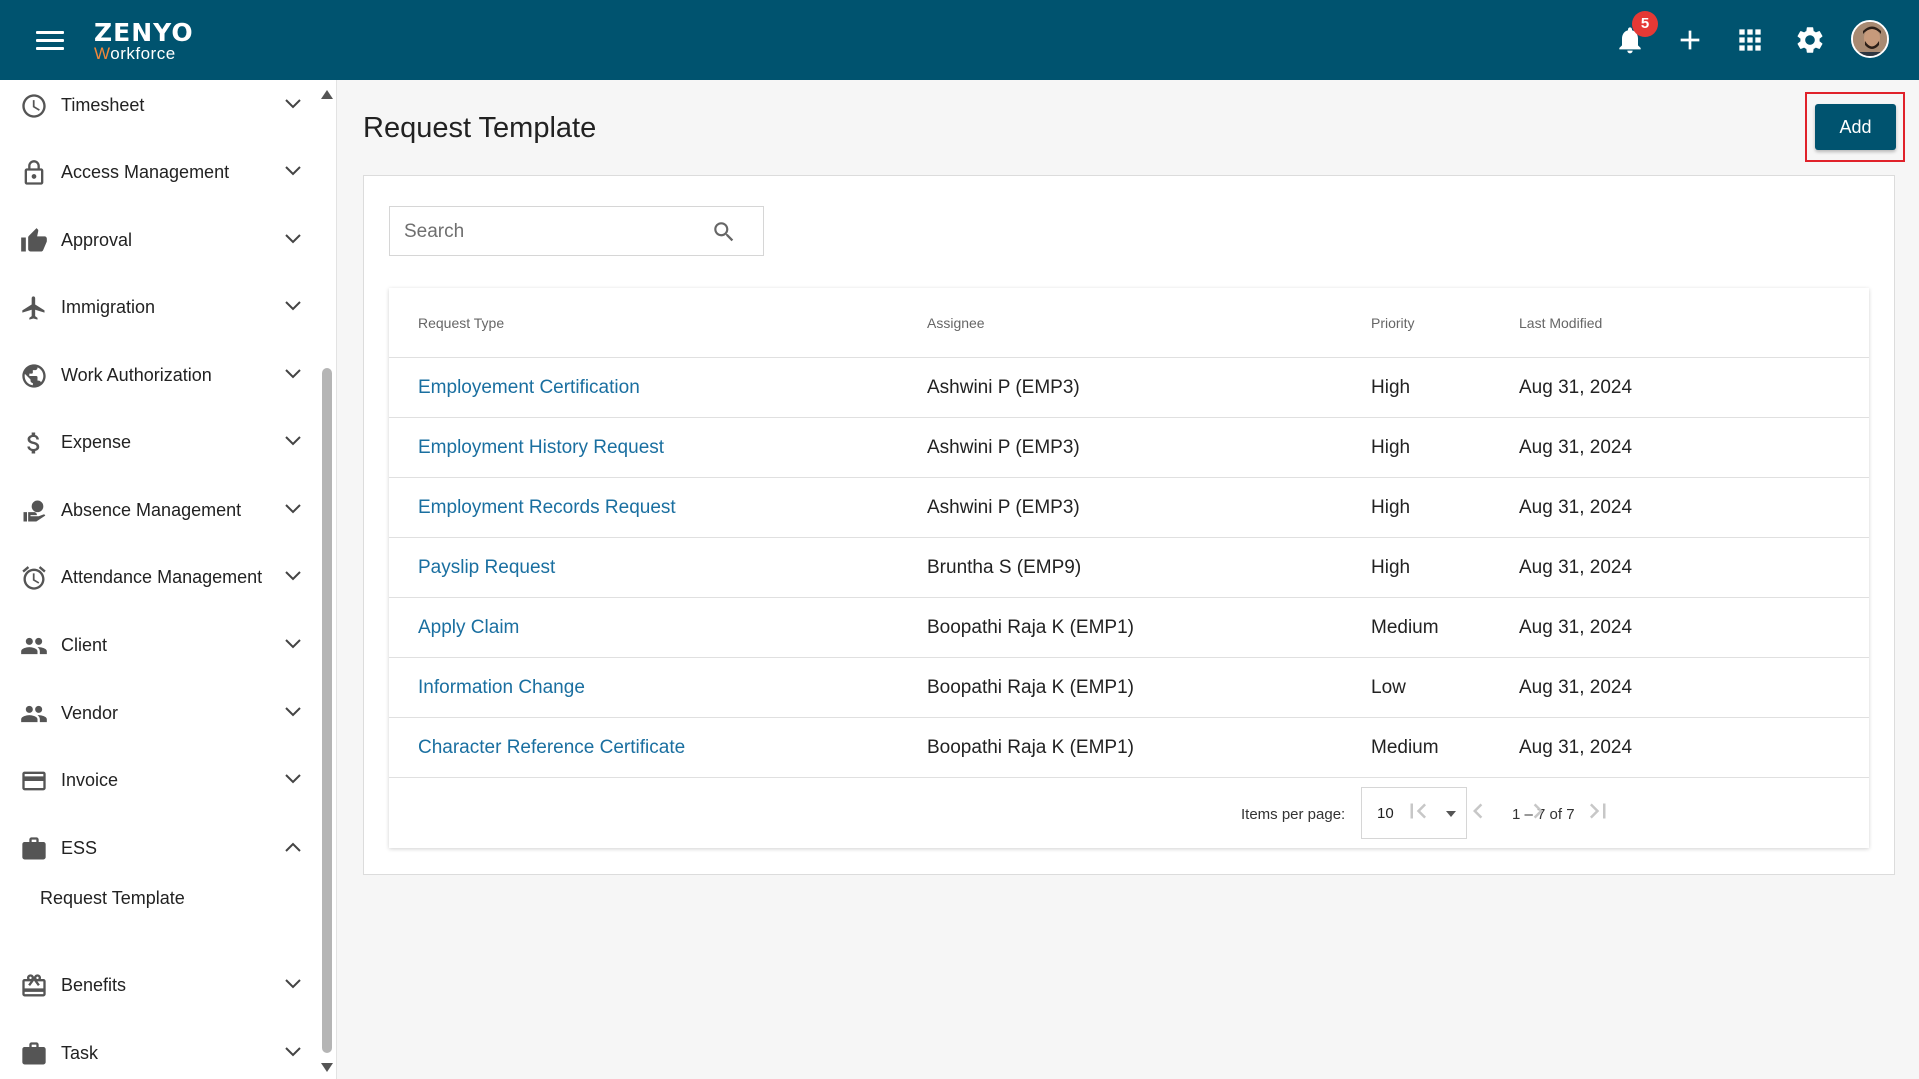  Describe the element at coordinates (136, 375) in the screenshot. I see `sidebar-item-label: Work Authorization` at that location.